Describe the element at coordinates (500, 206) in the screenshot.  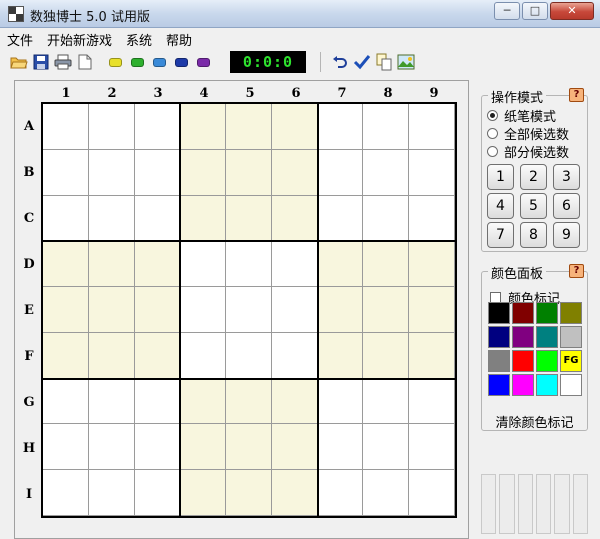
I see `number-button-4: 4` at that location.